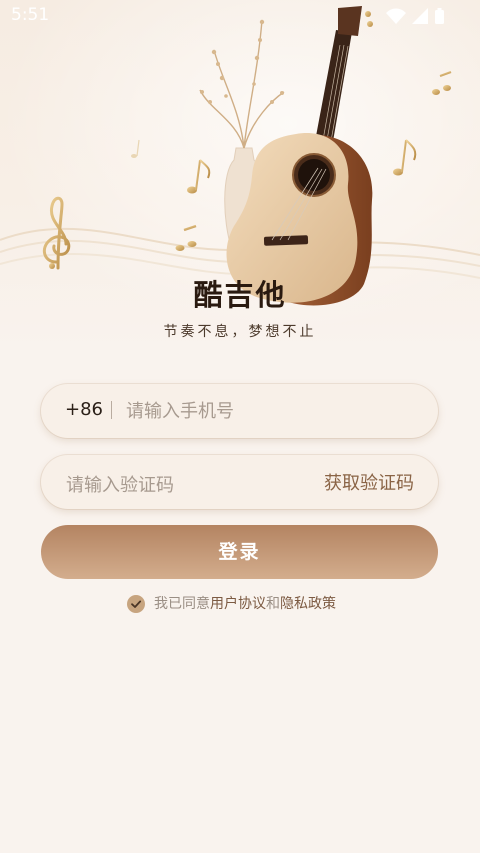 The width and height of the screenshot is (480, 853). I want to click on agreement-and: 和, so click(273, 604).